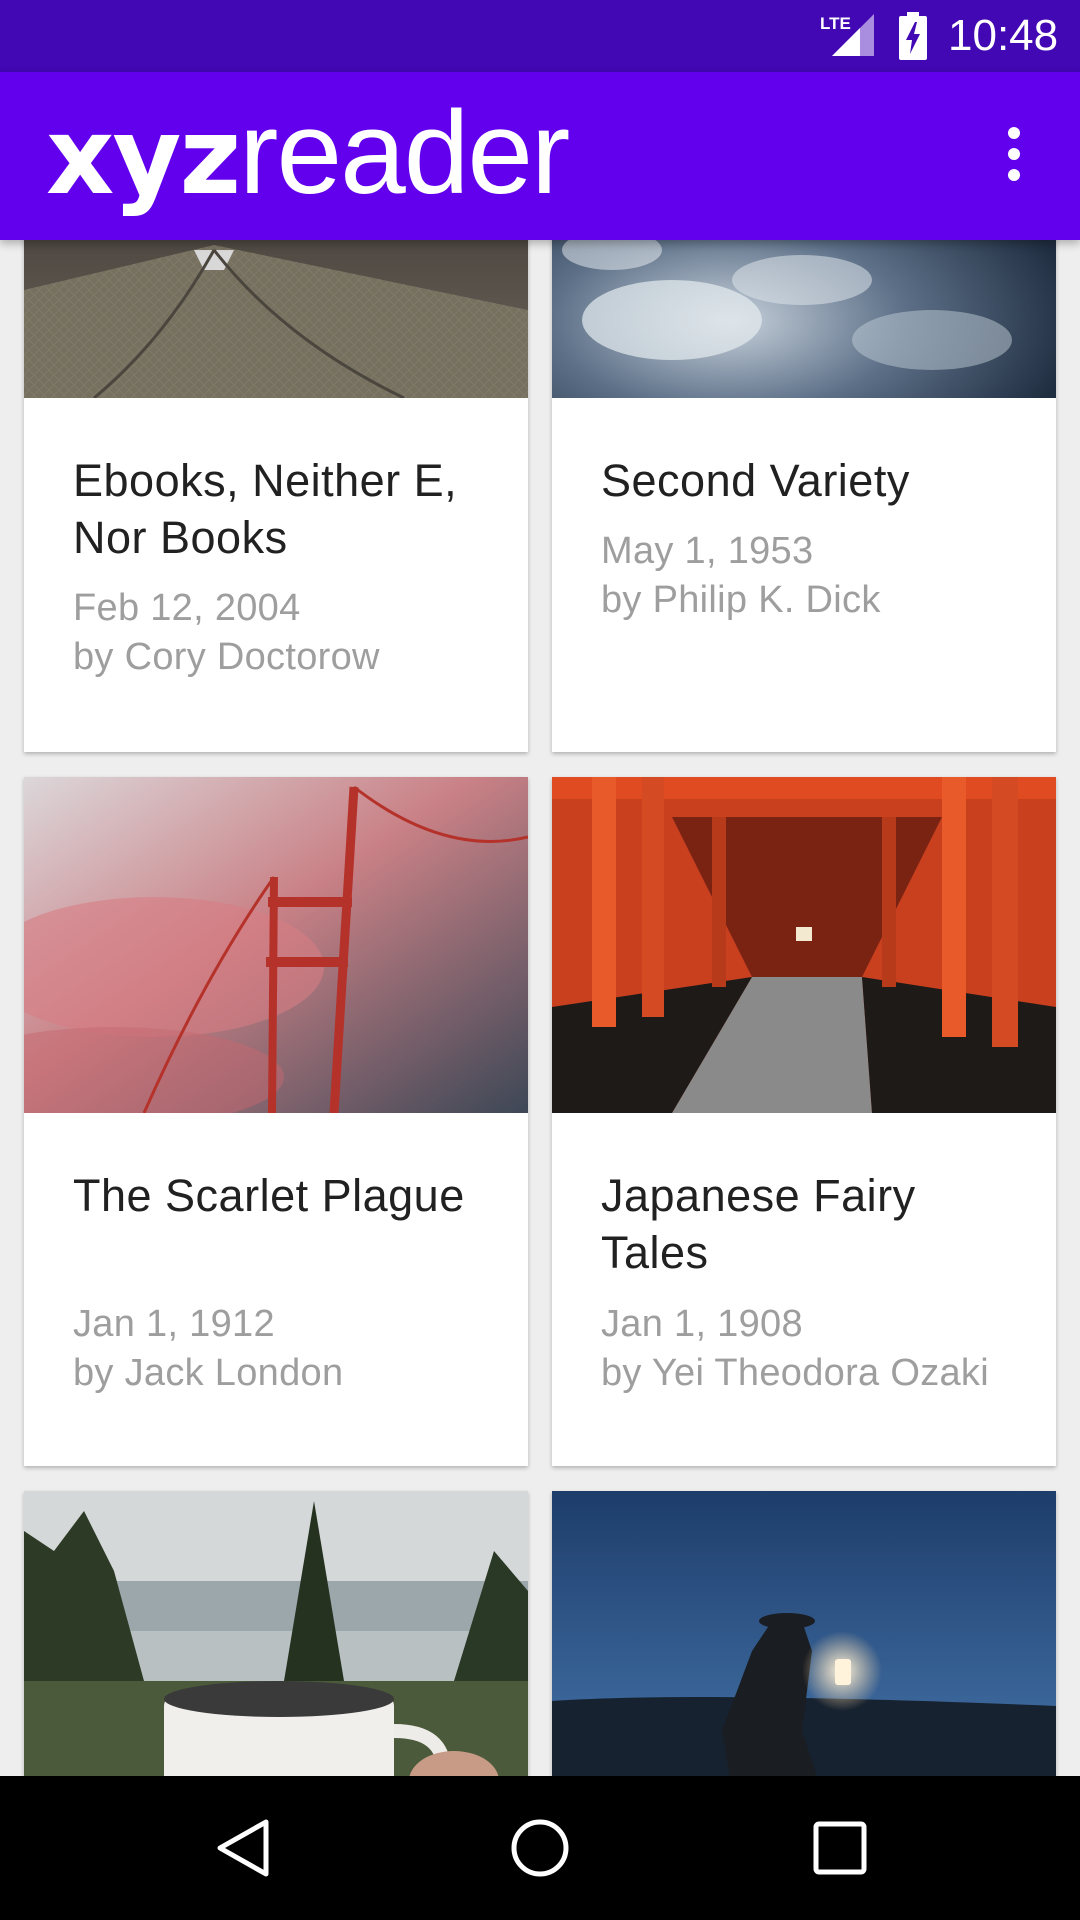 Image resolution: width=1080 pixels, height=1920 pixels. Describe the element at coordinates (187, 608) in the screenshot. I see `article-date: Feb 12, 2004` at that location.